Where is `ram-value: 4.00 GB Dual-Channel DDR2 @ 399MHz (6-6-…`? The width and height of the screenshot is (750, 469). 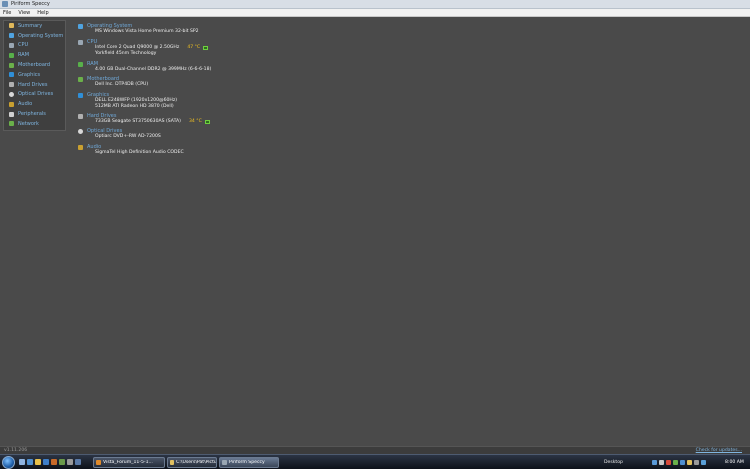 ram-value: 4.00 GB Dual-Channel DDR2 @ 399MHz (6-6-… is located at coordinates (153, 70).